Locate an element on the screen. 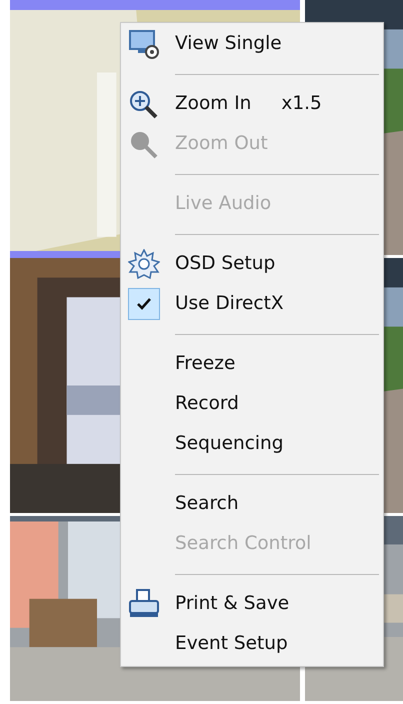 The width and height of the screenshot is (403, 704). printer-icon is located at coordinates (144, 604).